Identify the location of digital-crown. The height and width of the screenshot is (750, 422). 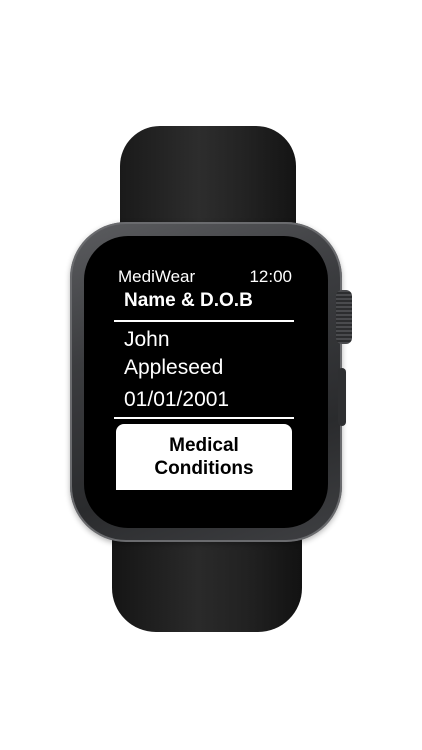
(344, 317).